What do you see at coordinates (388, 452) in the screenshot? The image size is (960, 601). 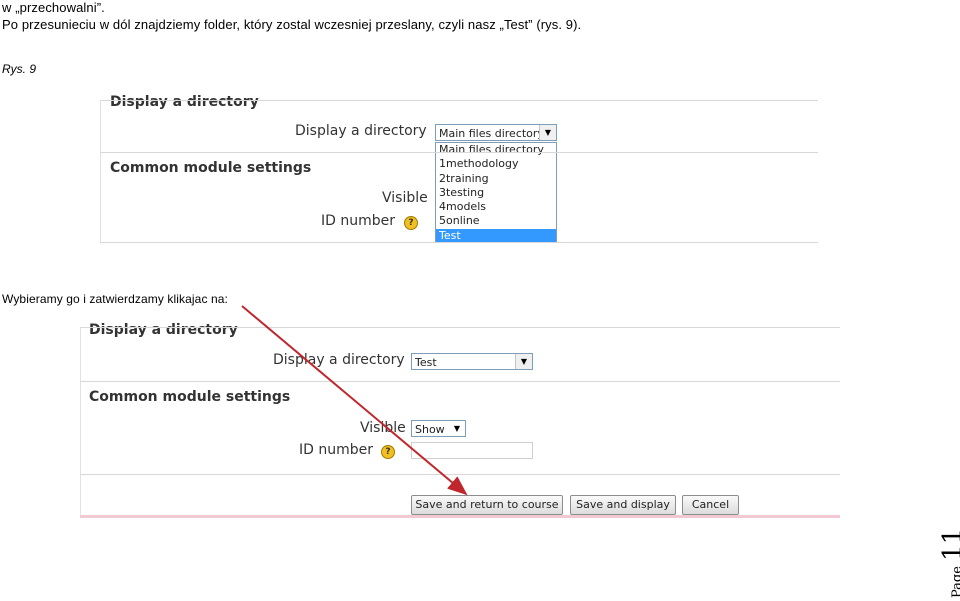 I see `help-icon: ?` at bounding box center [388, 452].